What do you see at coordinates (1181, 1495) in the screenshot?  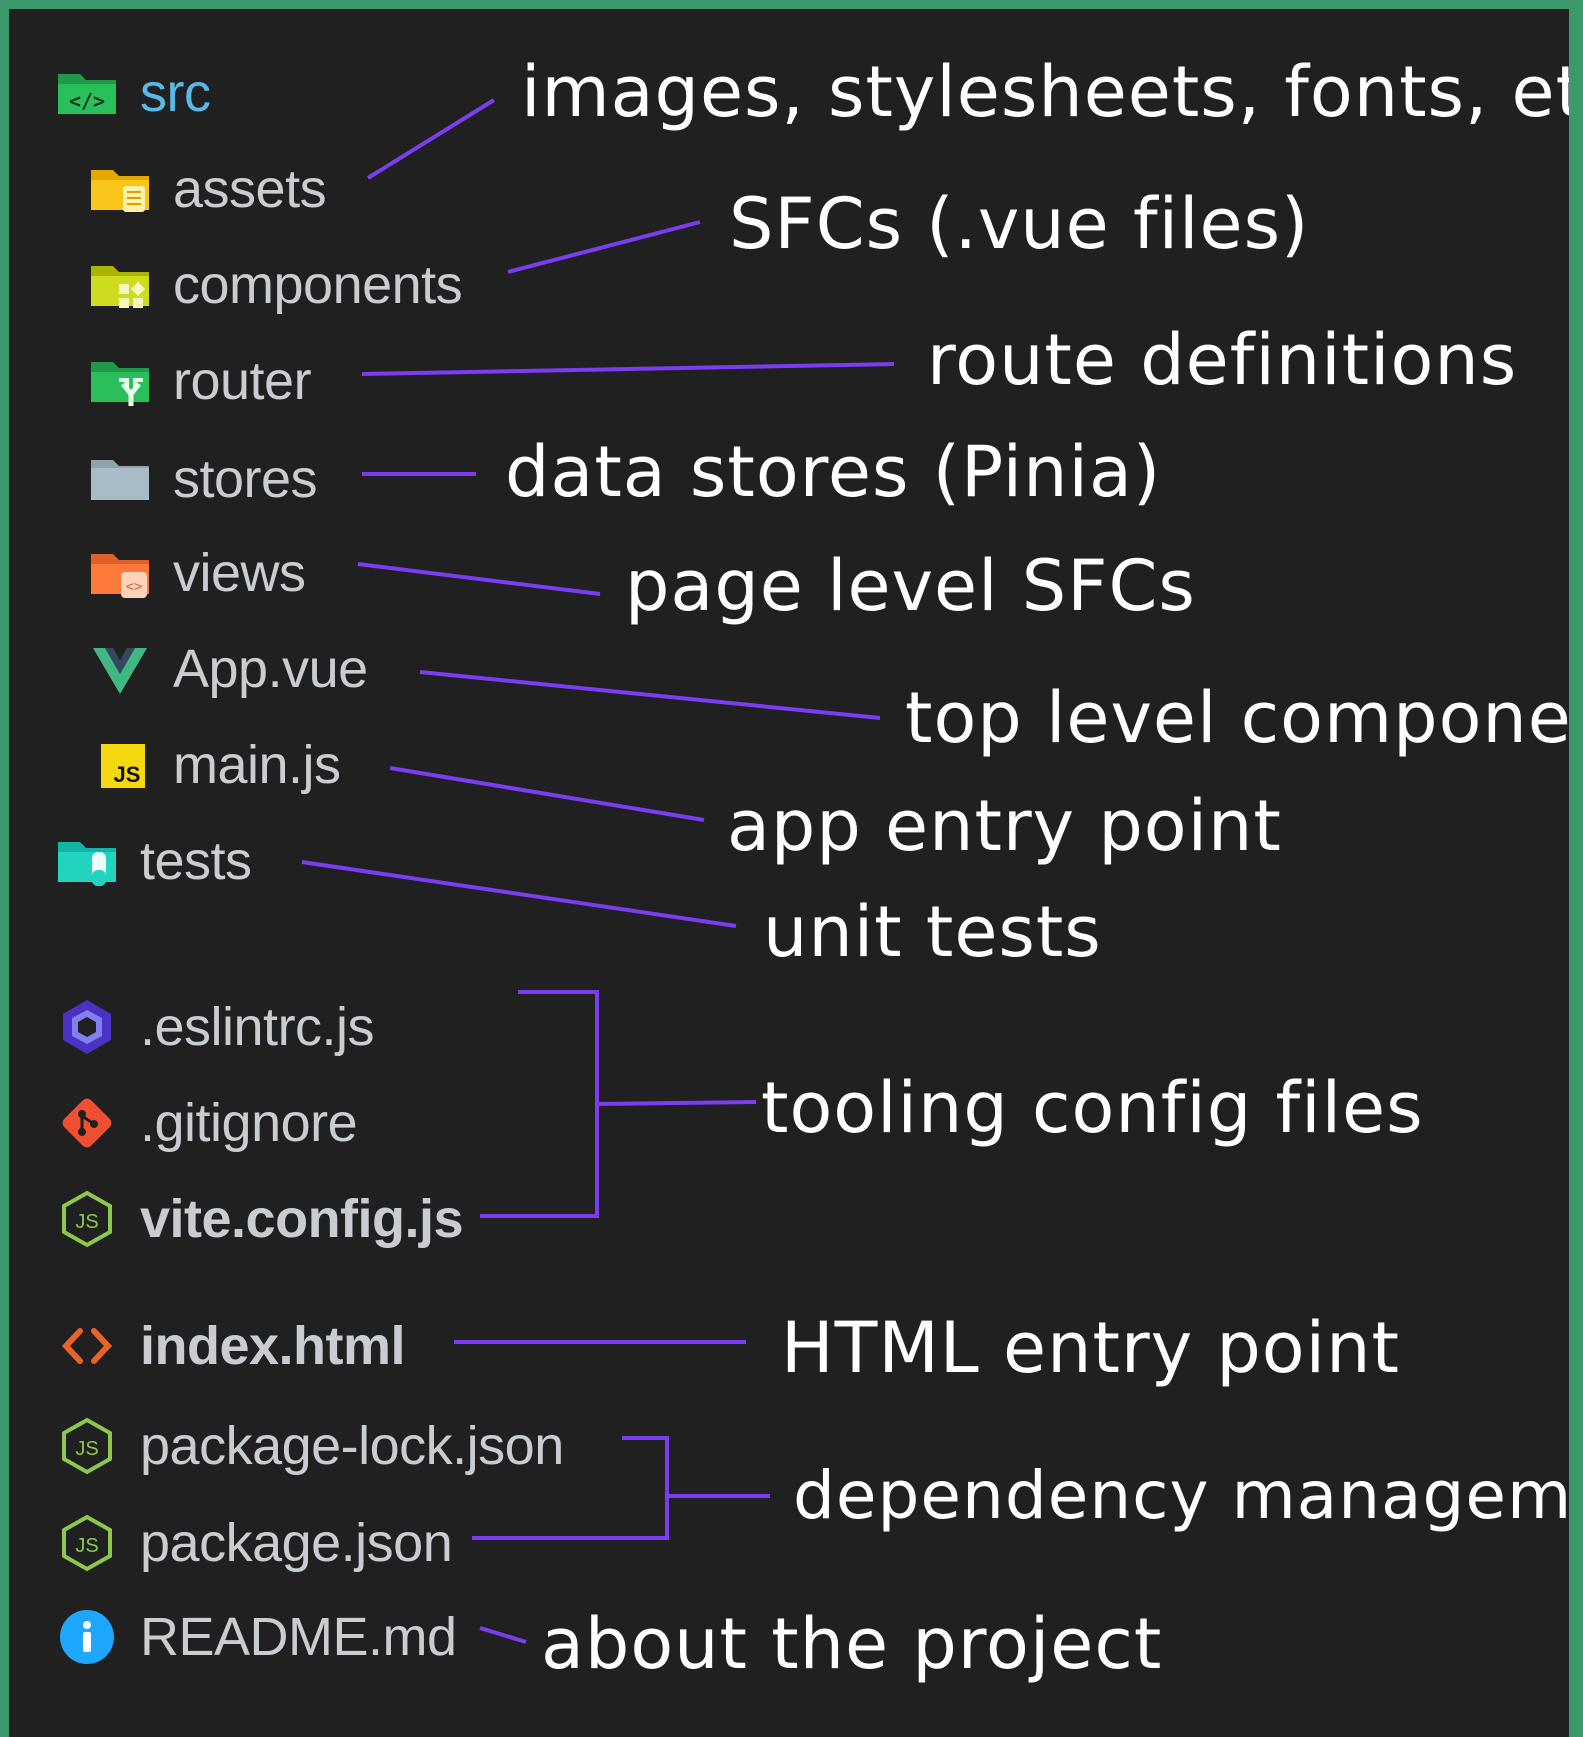 I see `annotation-dependency: dependency management` at bounding box center [1181, 1495].